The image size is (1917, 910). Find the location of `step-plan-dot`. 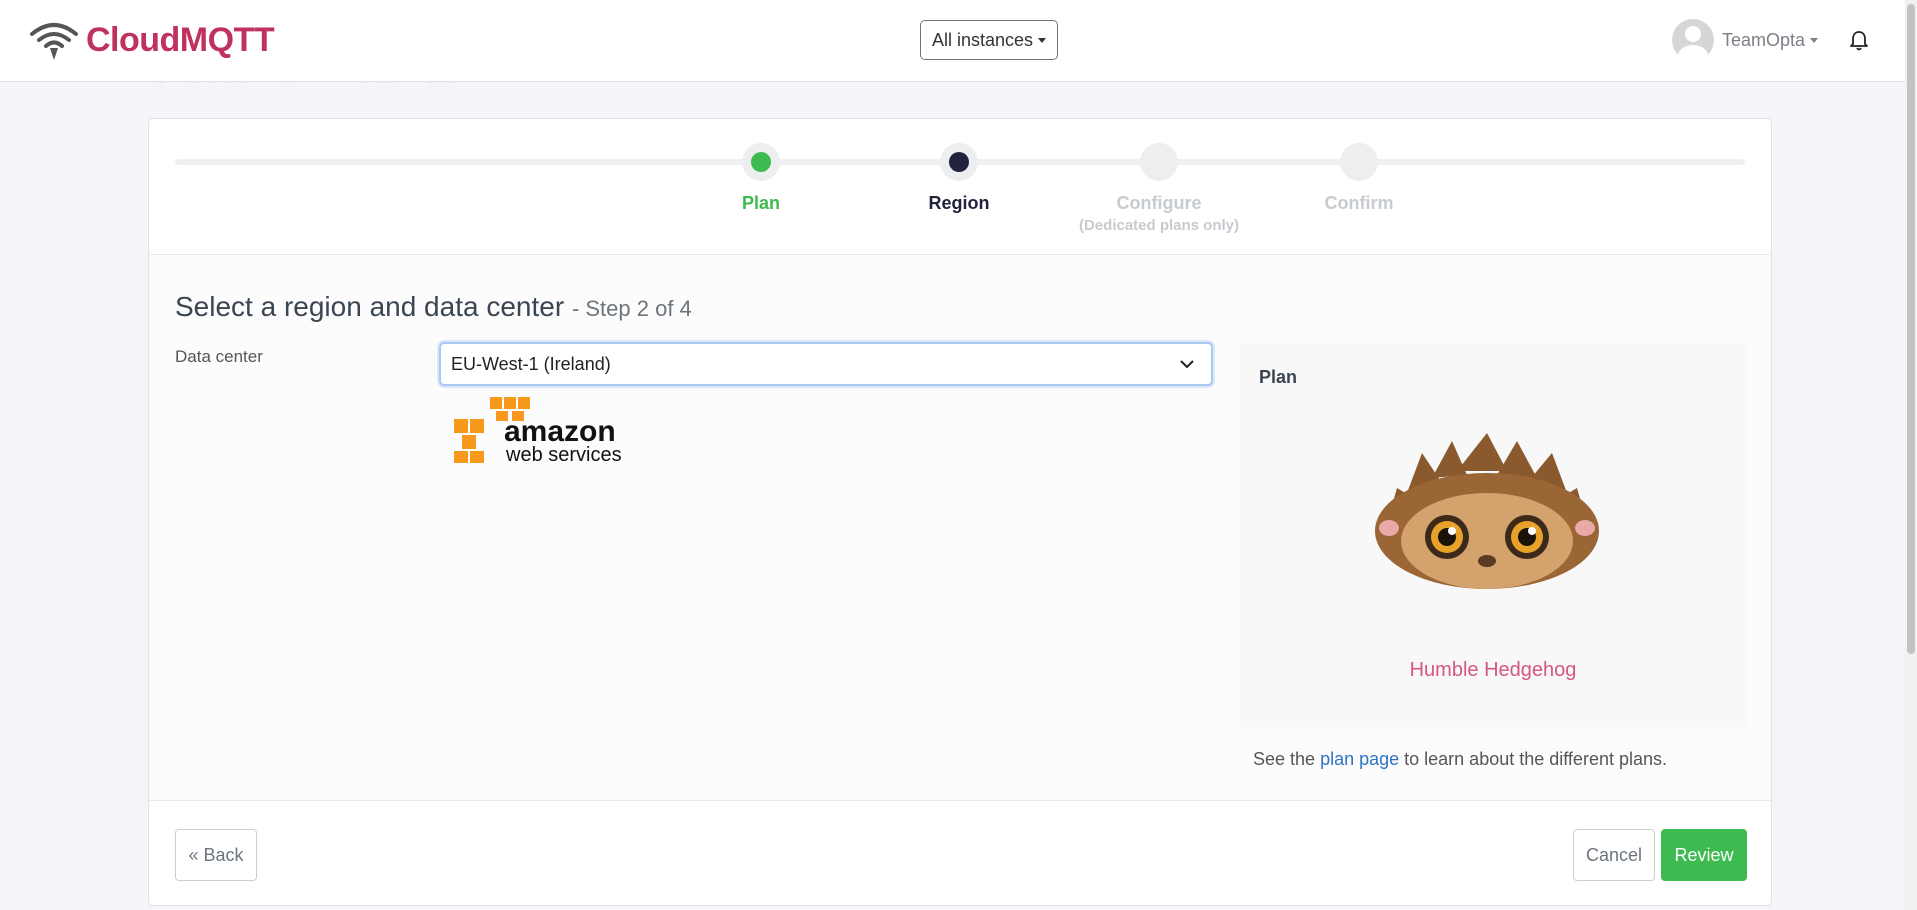

step-plan-dot is located at coordinates (761, 162).